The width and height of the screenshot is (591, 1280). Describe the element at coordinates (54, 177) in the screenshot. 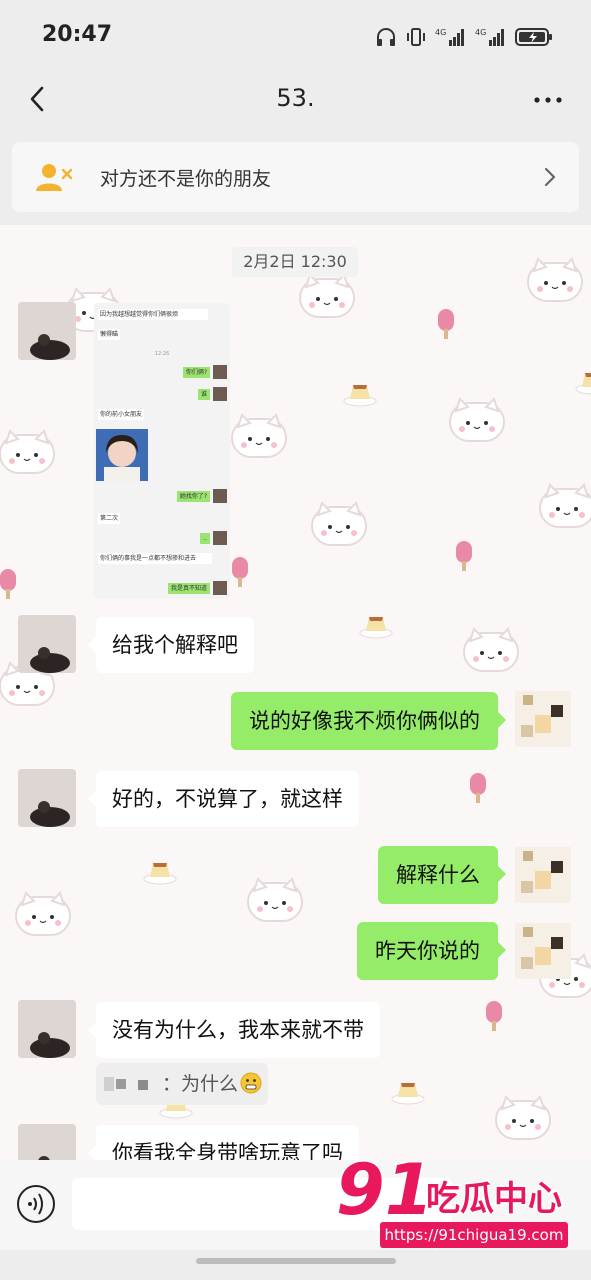

I see `user-x-icon` at that location.